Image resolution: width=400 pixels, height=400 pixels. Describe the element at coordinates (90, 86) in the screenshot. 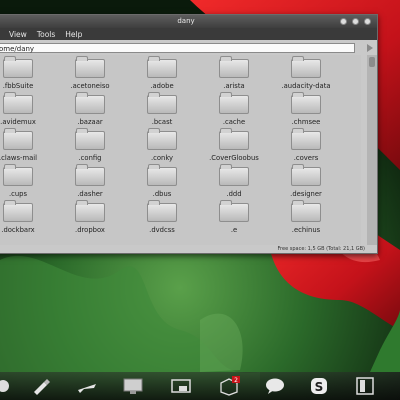

I see `file-name: .acetoneiso` at that location.